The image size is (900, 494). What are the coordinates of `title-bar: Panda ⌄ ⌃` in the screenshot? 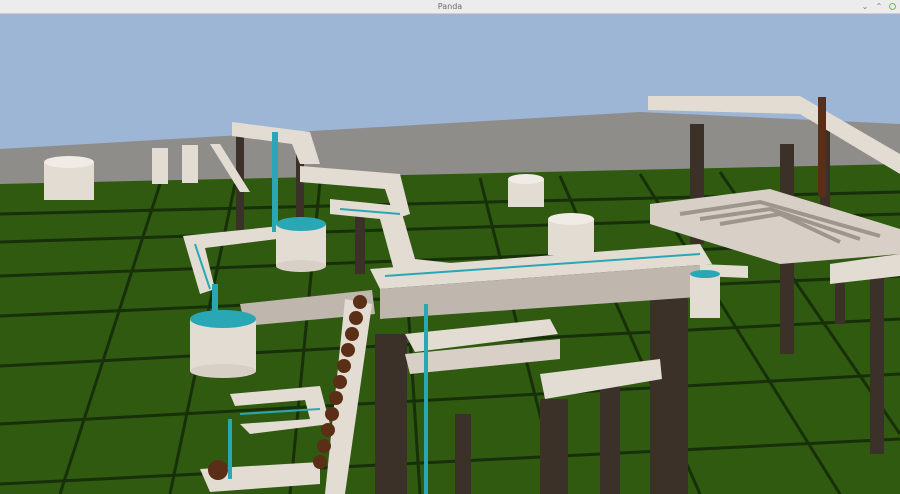 It's located at (450, 7).